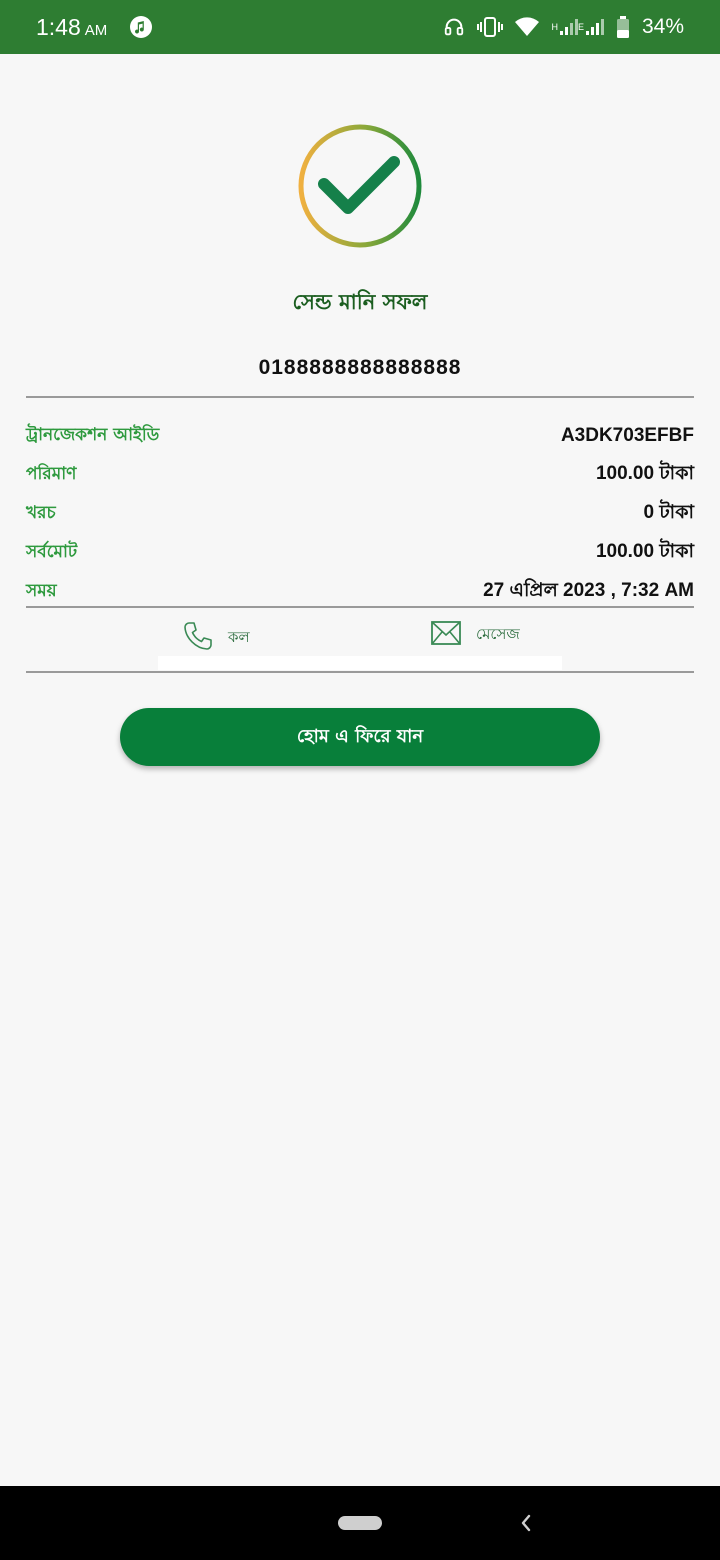 The width and height of the screenshot is (720, 1560). I want to click on navigation-bar, so click(360, 1523).